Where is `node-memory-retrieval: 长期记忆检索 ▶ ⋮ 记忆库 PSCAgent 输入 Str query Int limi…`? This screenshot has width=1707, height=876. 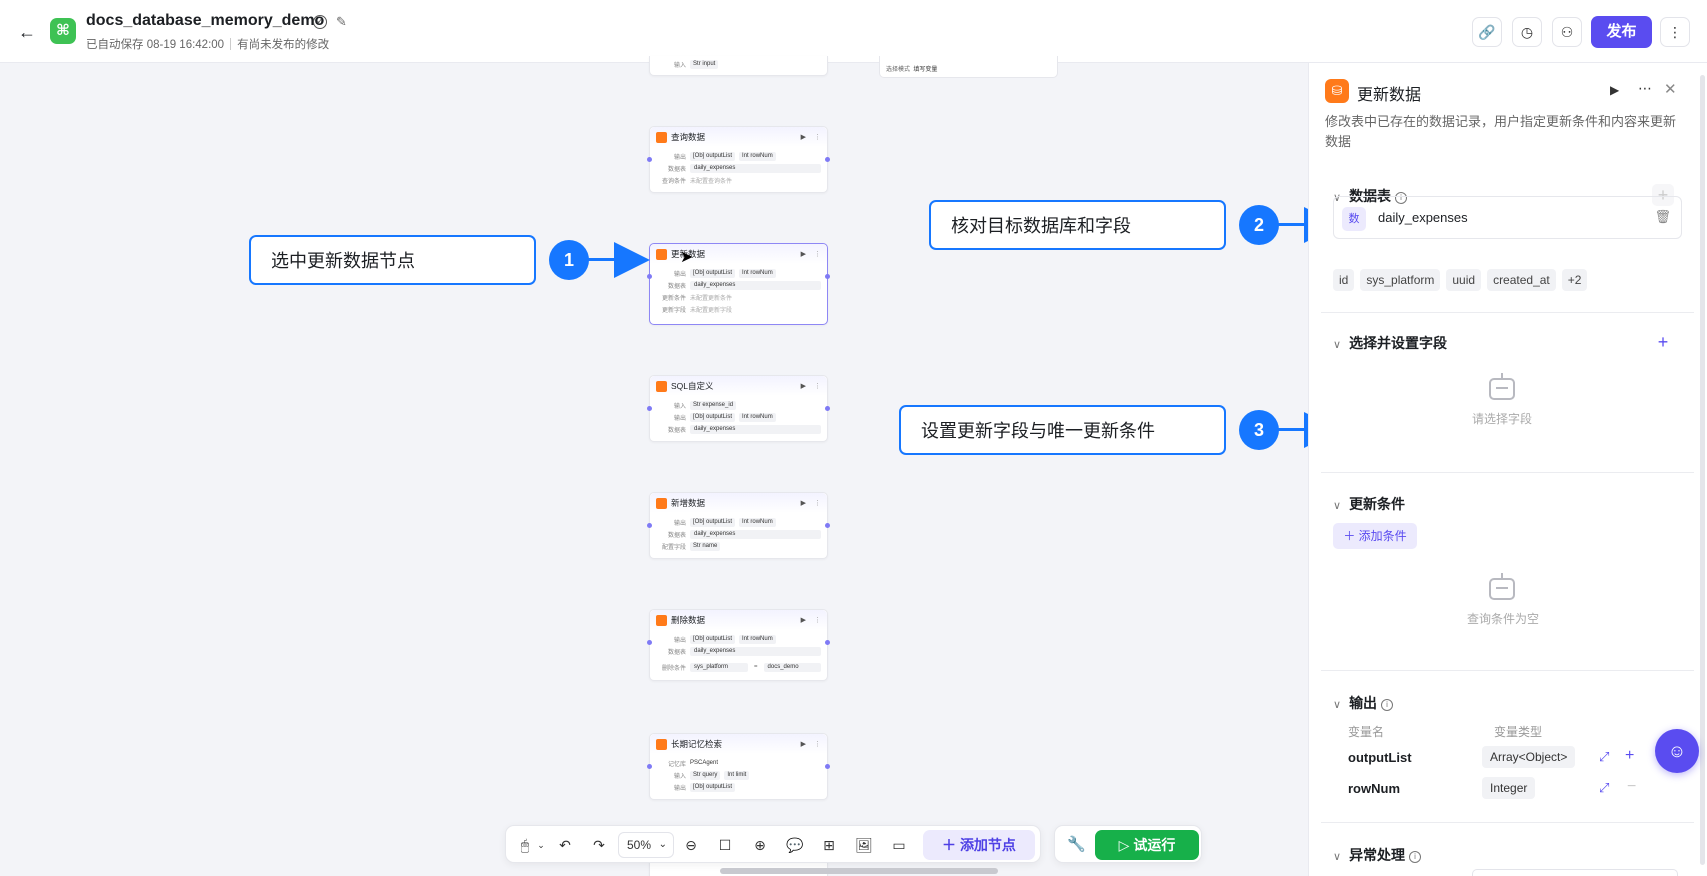
node-memory-retrieval: 长期记忆检索 ▶ ⋮ 记忆库 PSCAgent 输入 Str query Int limi… is located at coordinates (738, 766).